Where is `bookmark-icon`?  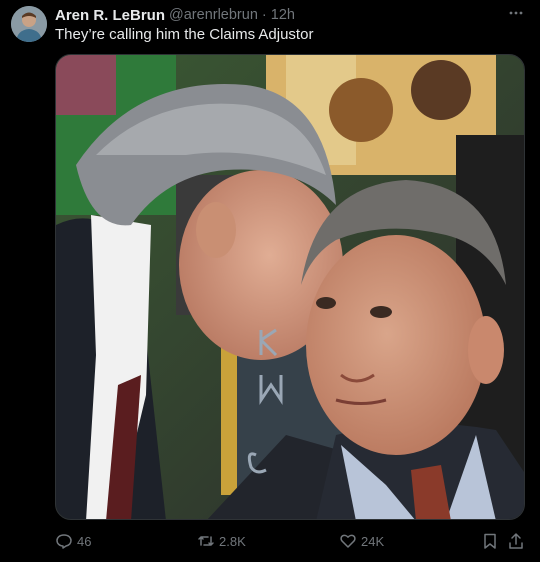
bookmark-icon is located at coordinates (490, 541).